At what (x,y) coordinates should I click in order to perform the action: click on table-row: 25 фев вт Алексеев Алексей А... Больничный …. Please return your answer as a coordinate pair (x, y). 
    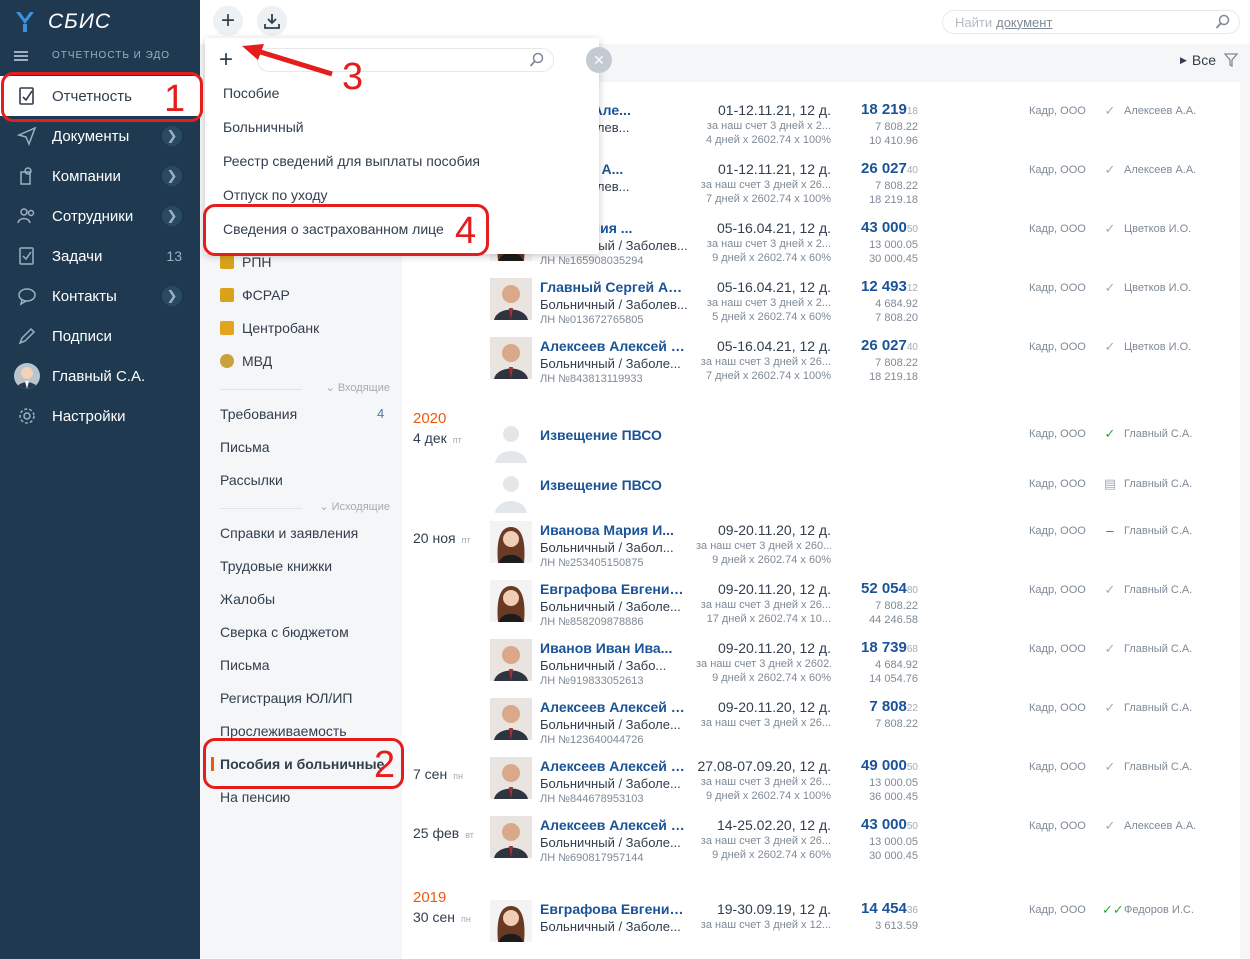
    Looking at the image, I should click on (821, 840).